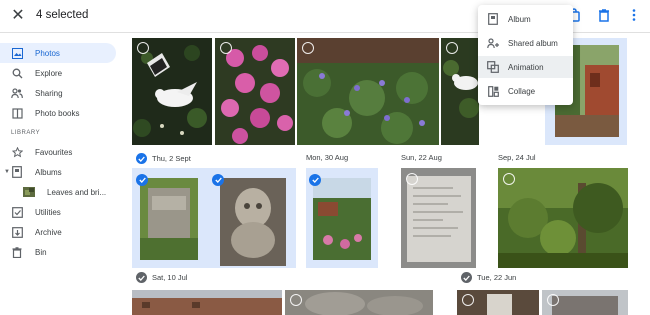 The height and width of the screenshot is (315, 650). I want to click on sidebar-item-explore: Explore, so click(58, 73).